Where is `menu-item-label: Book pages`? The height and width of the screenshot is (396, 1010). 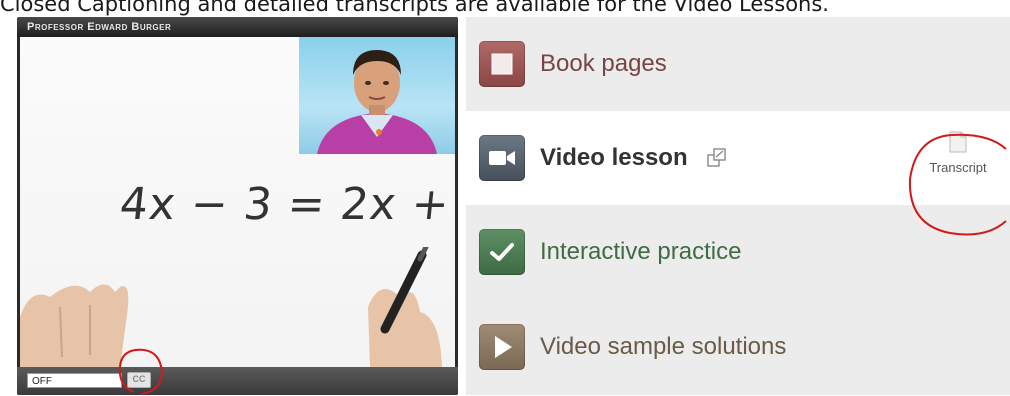
menu-item-label: Book pages is located at coordinates (603, 63).